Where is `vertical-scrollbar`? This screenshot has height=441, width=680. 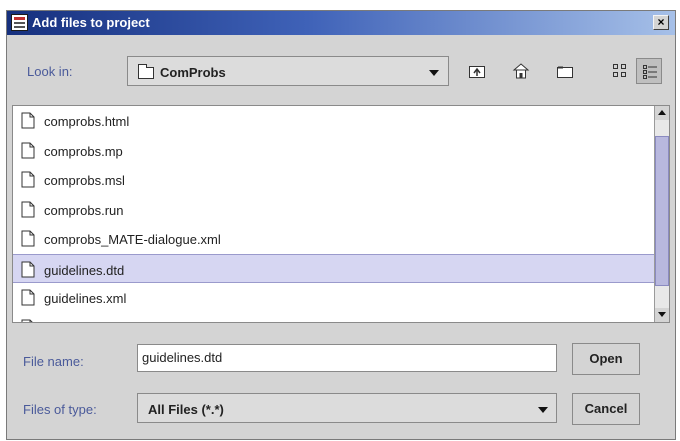 vertical-scrollbar is located at coordinates (661, 214).